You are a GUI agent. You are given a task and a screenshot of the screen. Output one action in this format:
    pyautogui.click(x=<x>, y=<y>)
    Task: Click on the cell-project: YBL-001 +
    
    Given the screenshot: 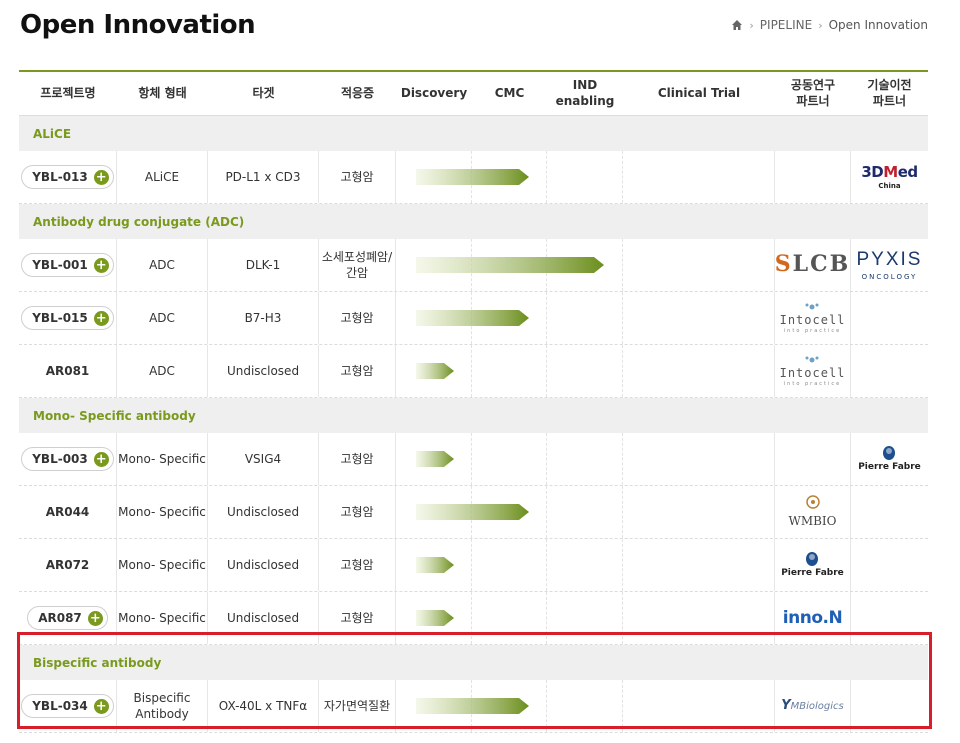 What is the action you would take?
    pyautogui.click(x=68, y=265)
    